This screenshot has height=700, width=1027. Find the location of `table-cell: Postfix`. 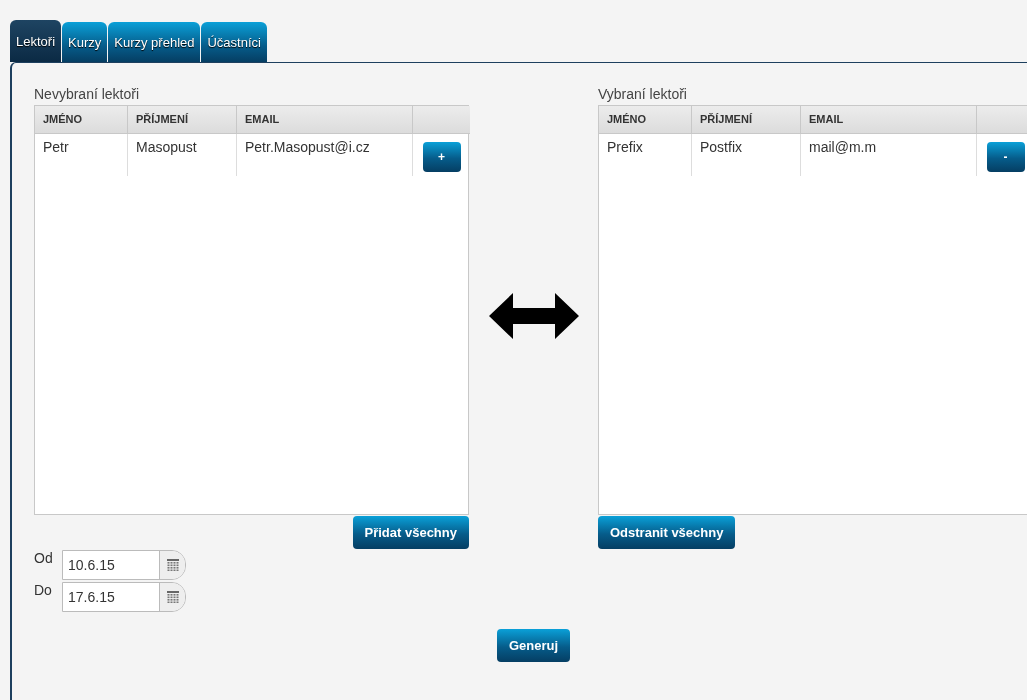

table-cell: Postfix is located at coordinates (746, 155).